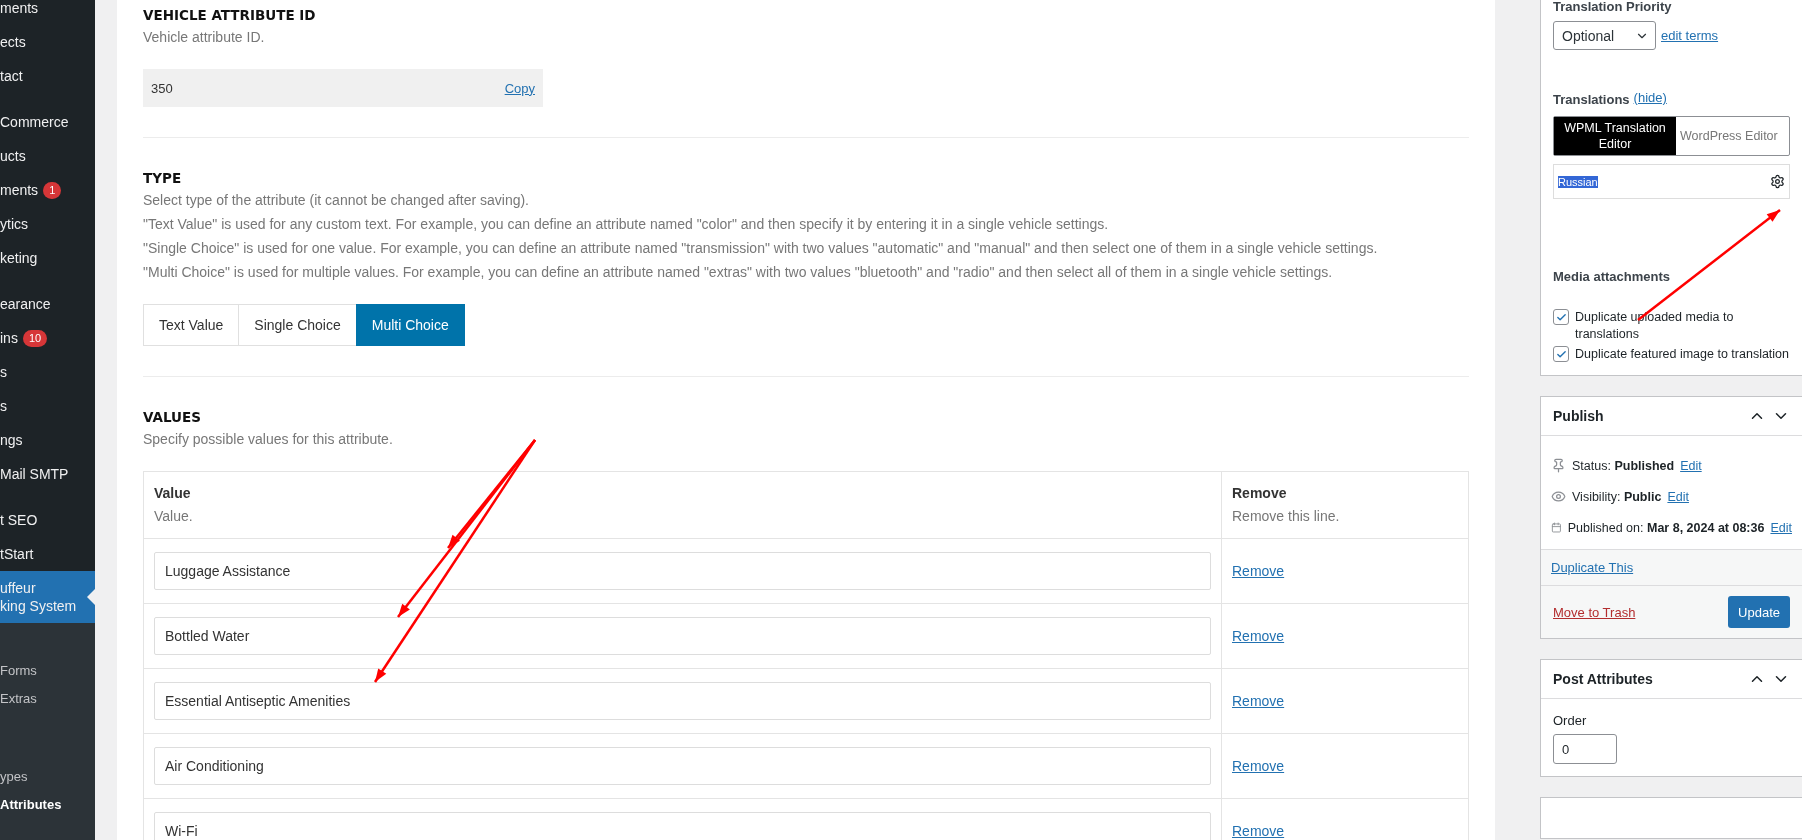 This screenshot has width=1802, height=840. What do you see at coordinates (682, 636) in the screenshot?
I see `value-input-field: Bottled Water` at bounding box center [682, 636].